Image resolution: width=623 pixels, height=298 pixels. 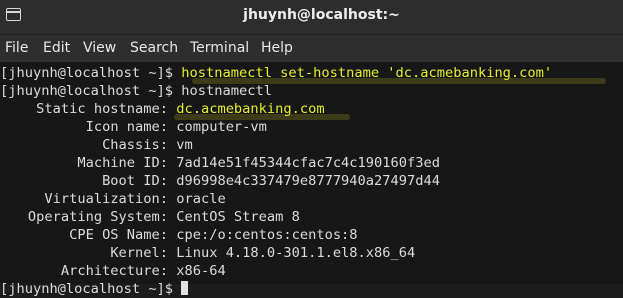 What do you see at coordinates (296, 253) in the screenshot?
I see `field-value: Linux 4.18.0-301.1.el8.x86_64` at bounding box center [296, 253].